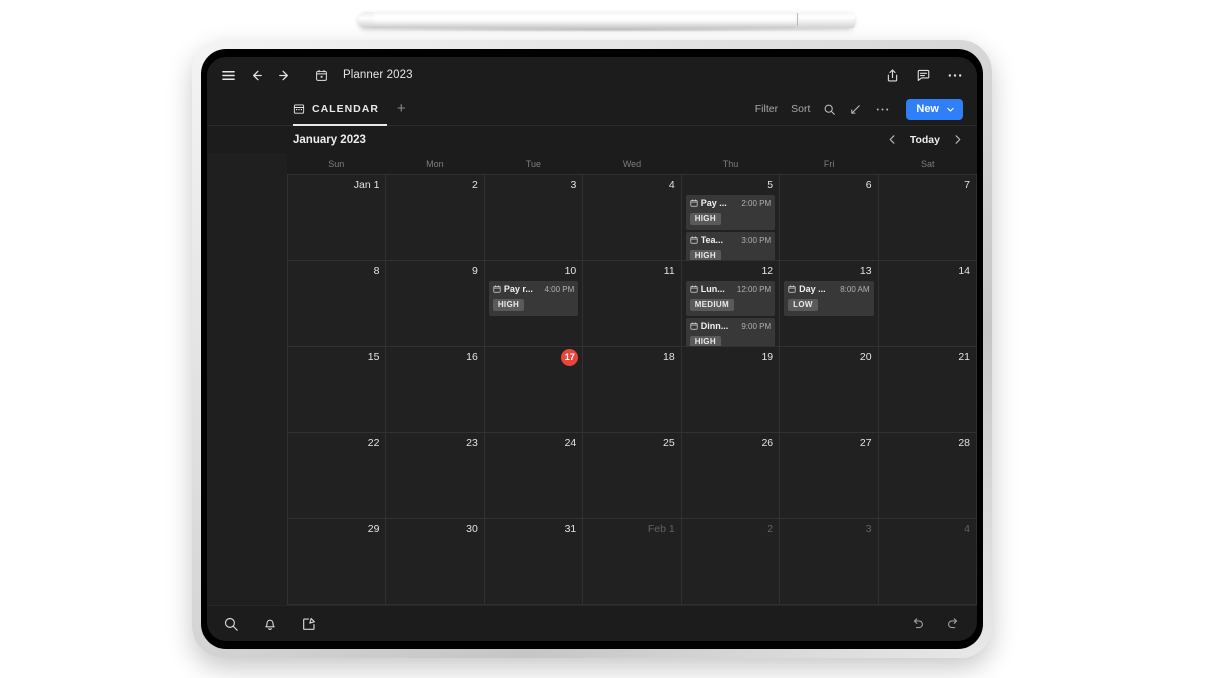 The width and height of the screenshot is (1205, 678). I want to click on add-tab-button: +, so click(401, 109).